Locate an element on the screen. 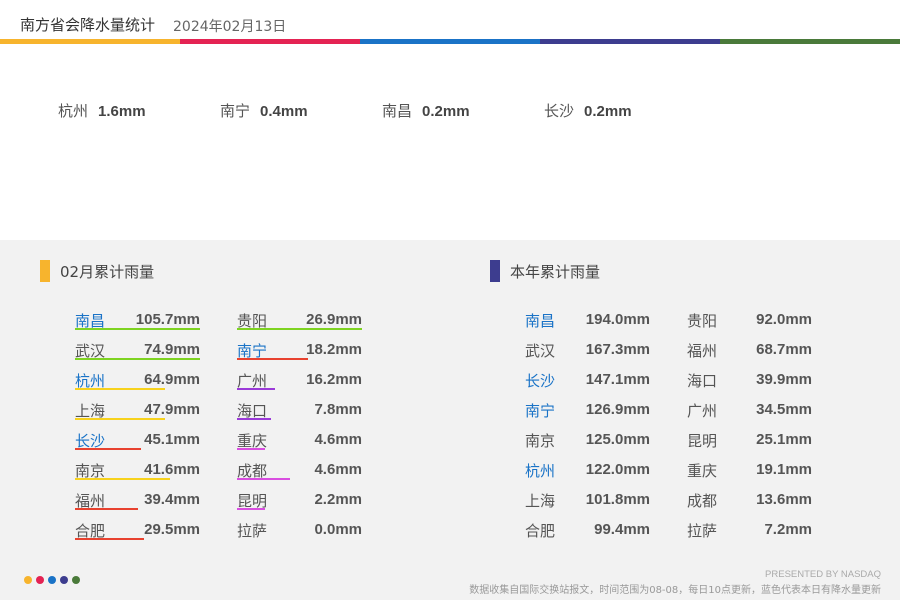  rainfall-value: 74.9mm is located at coordinates (172, 349).